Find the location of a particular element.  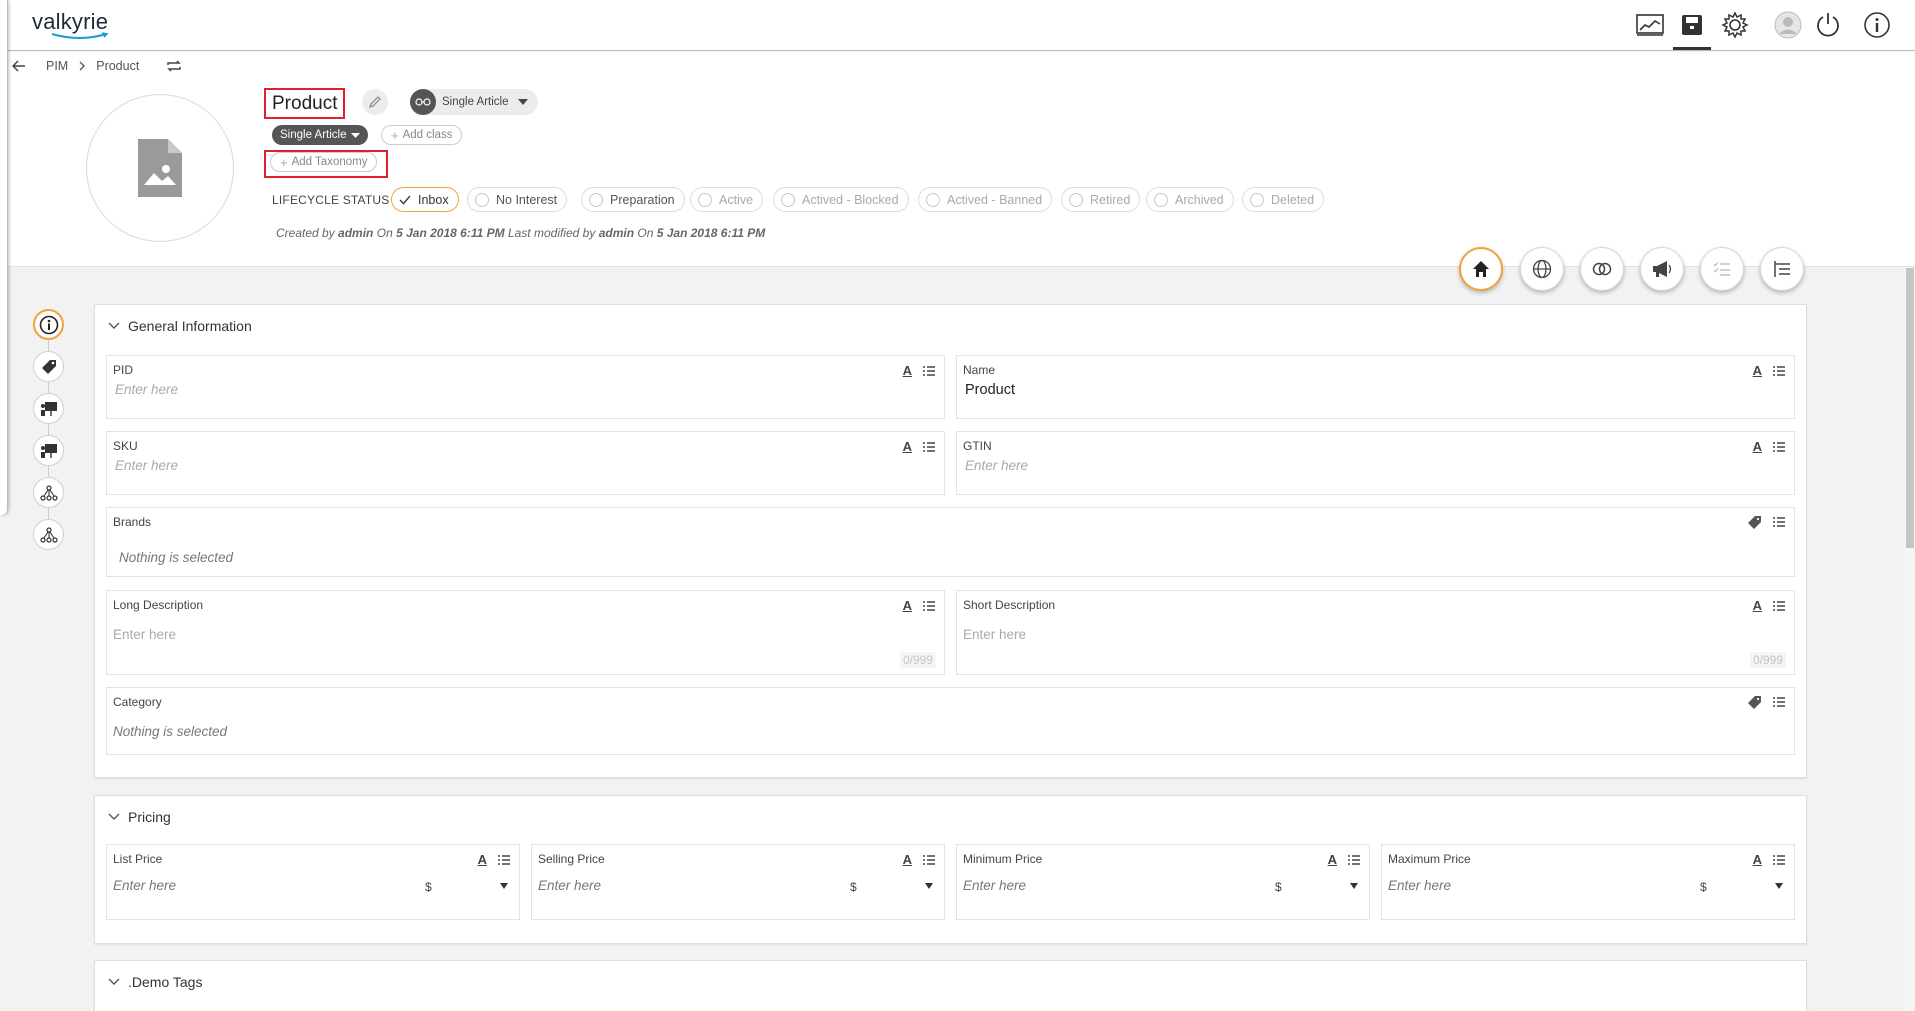

category-field: Category Nothing is selected is located at coordinates (950, 721).